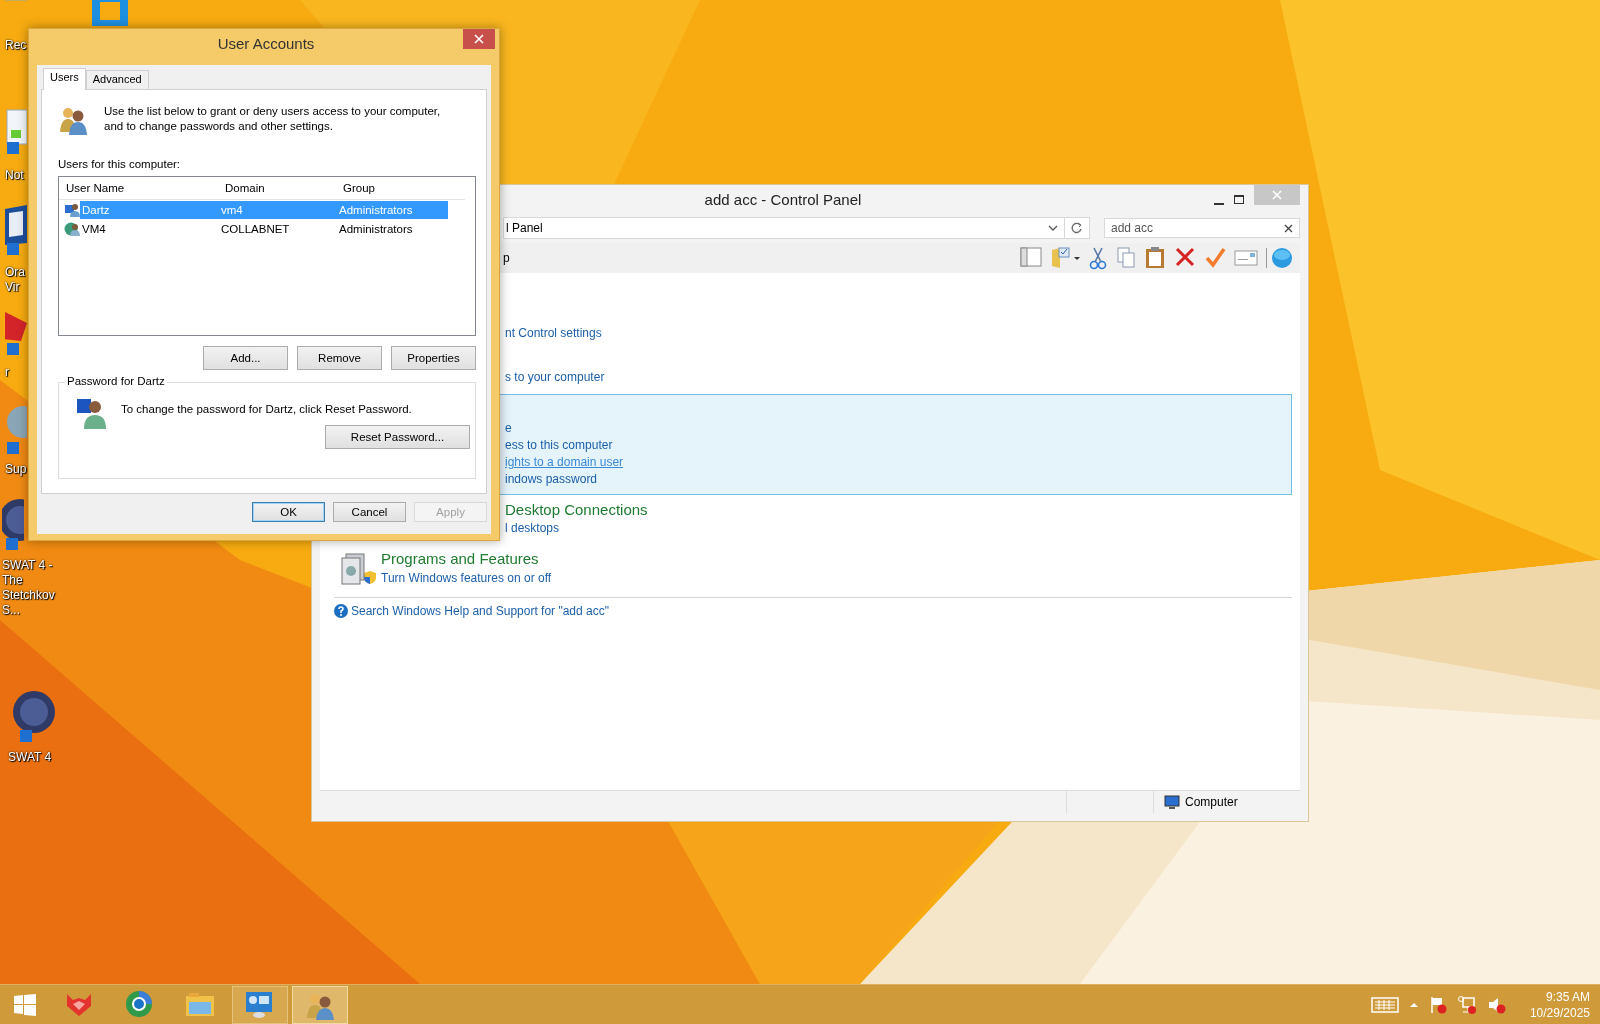  I want to click on task-link: Turn Windows features on or off, so click(466, 577).